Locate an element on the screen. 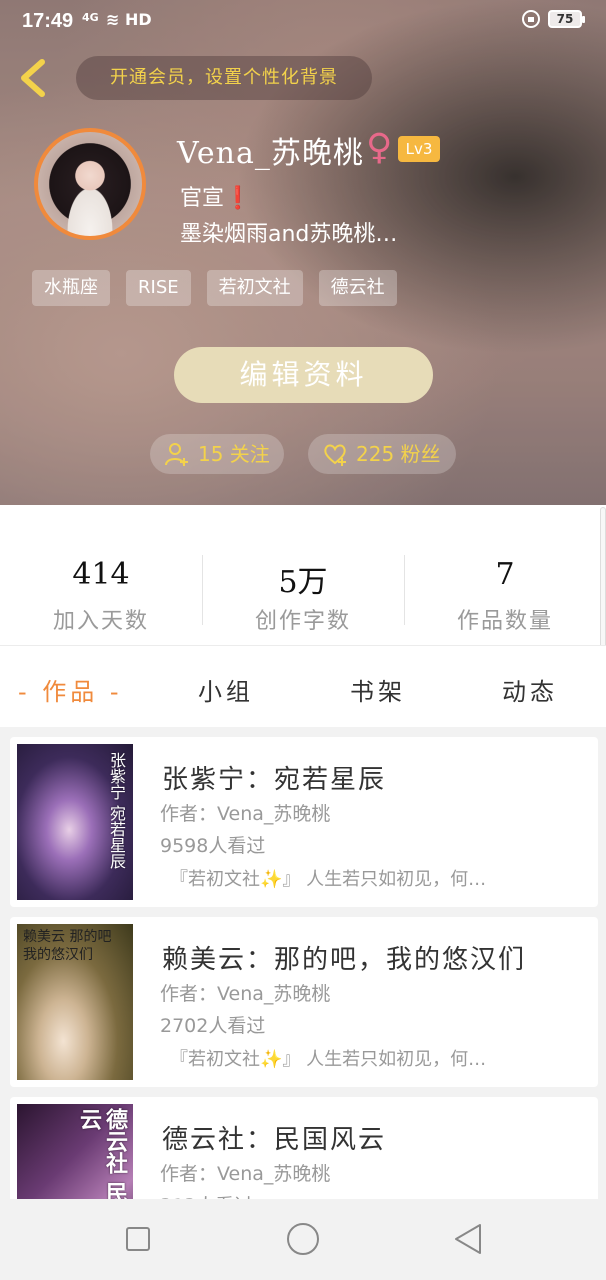 The height and width of the screenshot is (1280, 606). stat-label: 创作字数 is located at coordinates (302, 621).